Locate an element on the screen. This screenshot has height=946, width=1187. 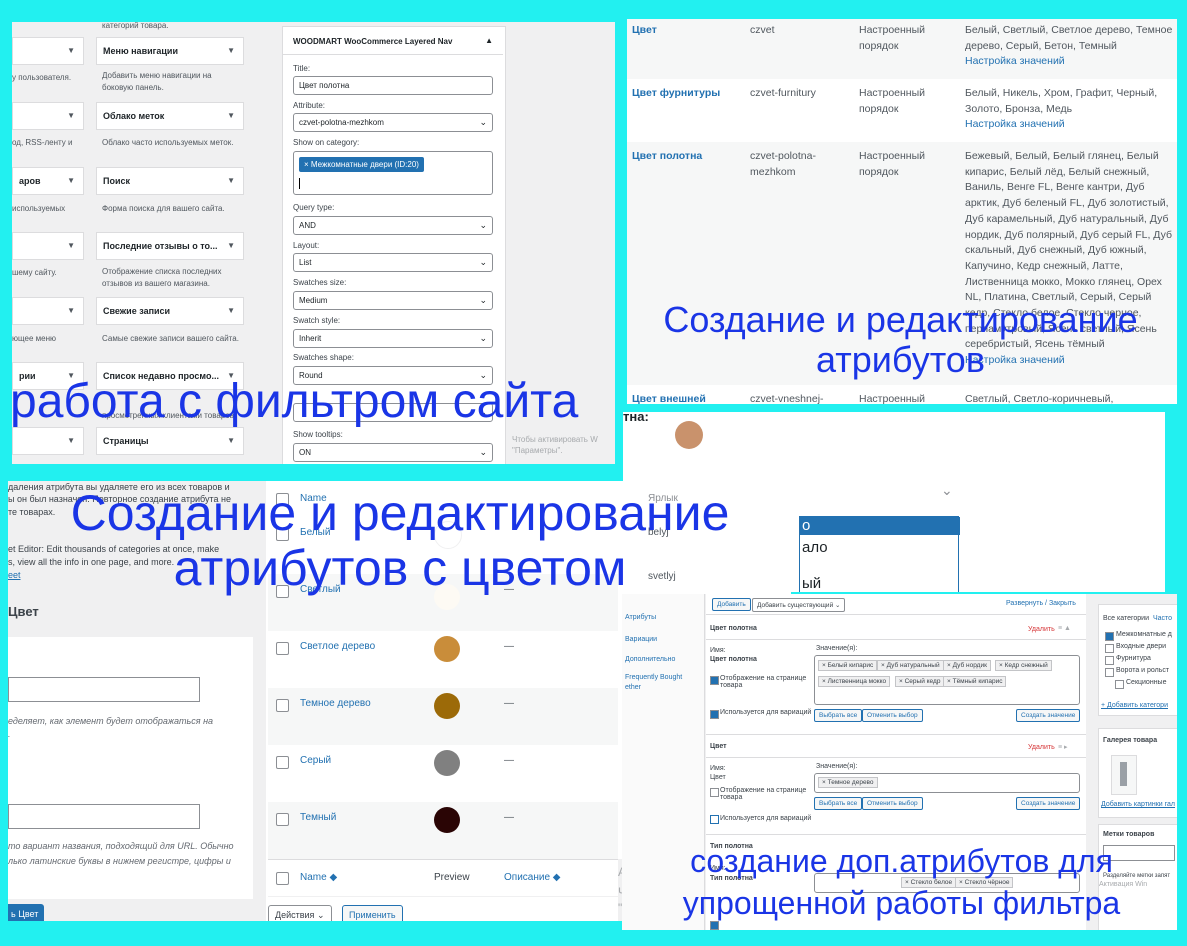
attribute-name-link: Цвет is located at coordinates (644, 31).